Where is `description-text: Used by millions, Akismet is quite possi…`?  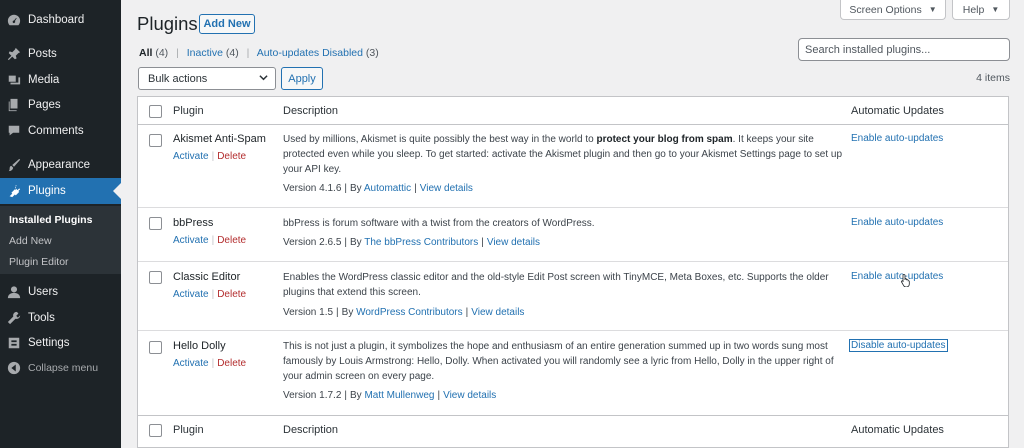
description-text: Used by millions, Akismet is quite possi… is located at coordinates (440, 139).